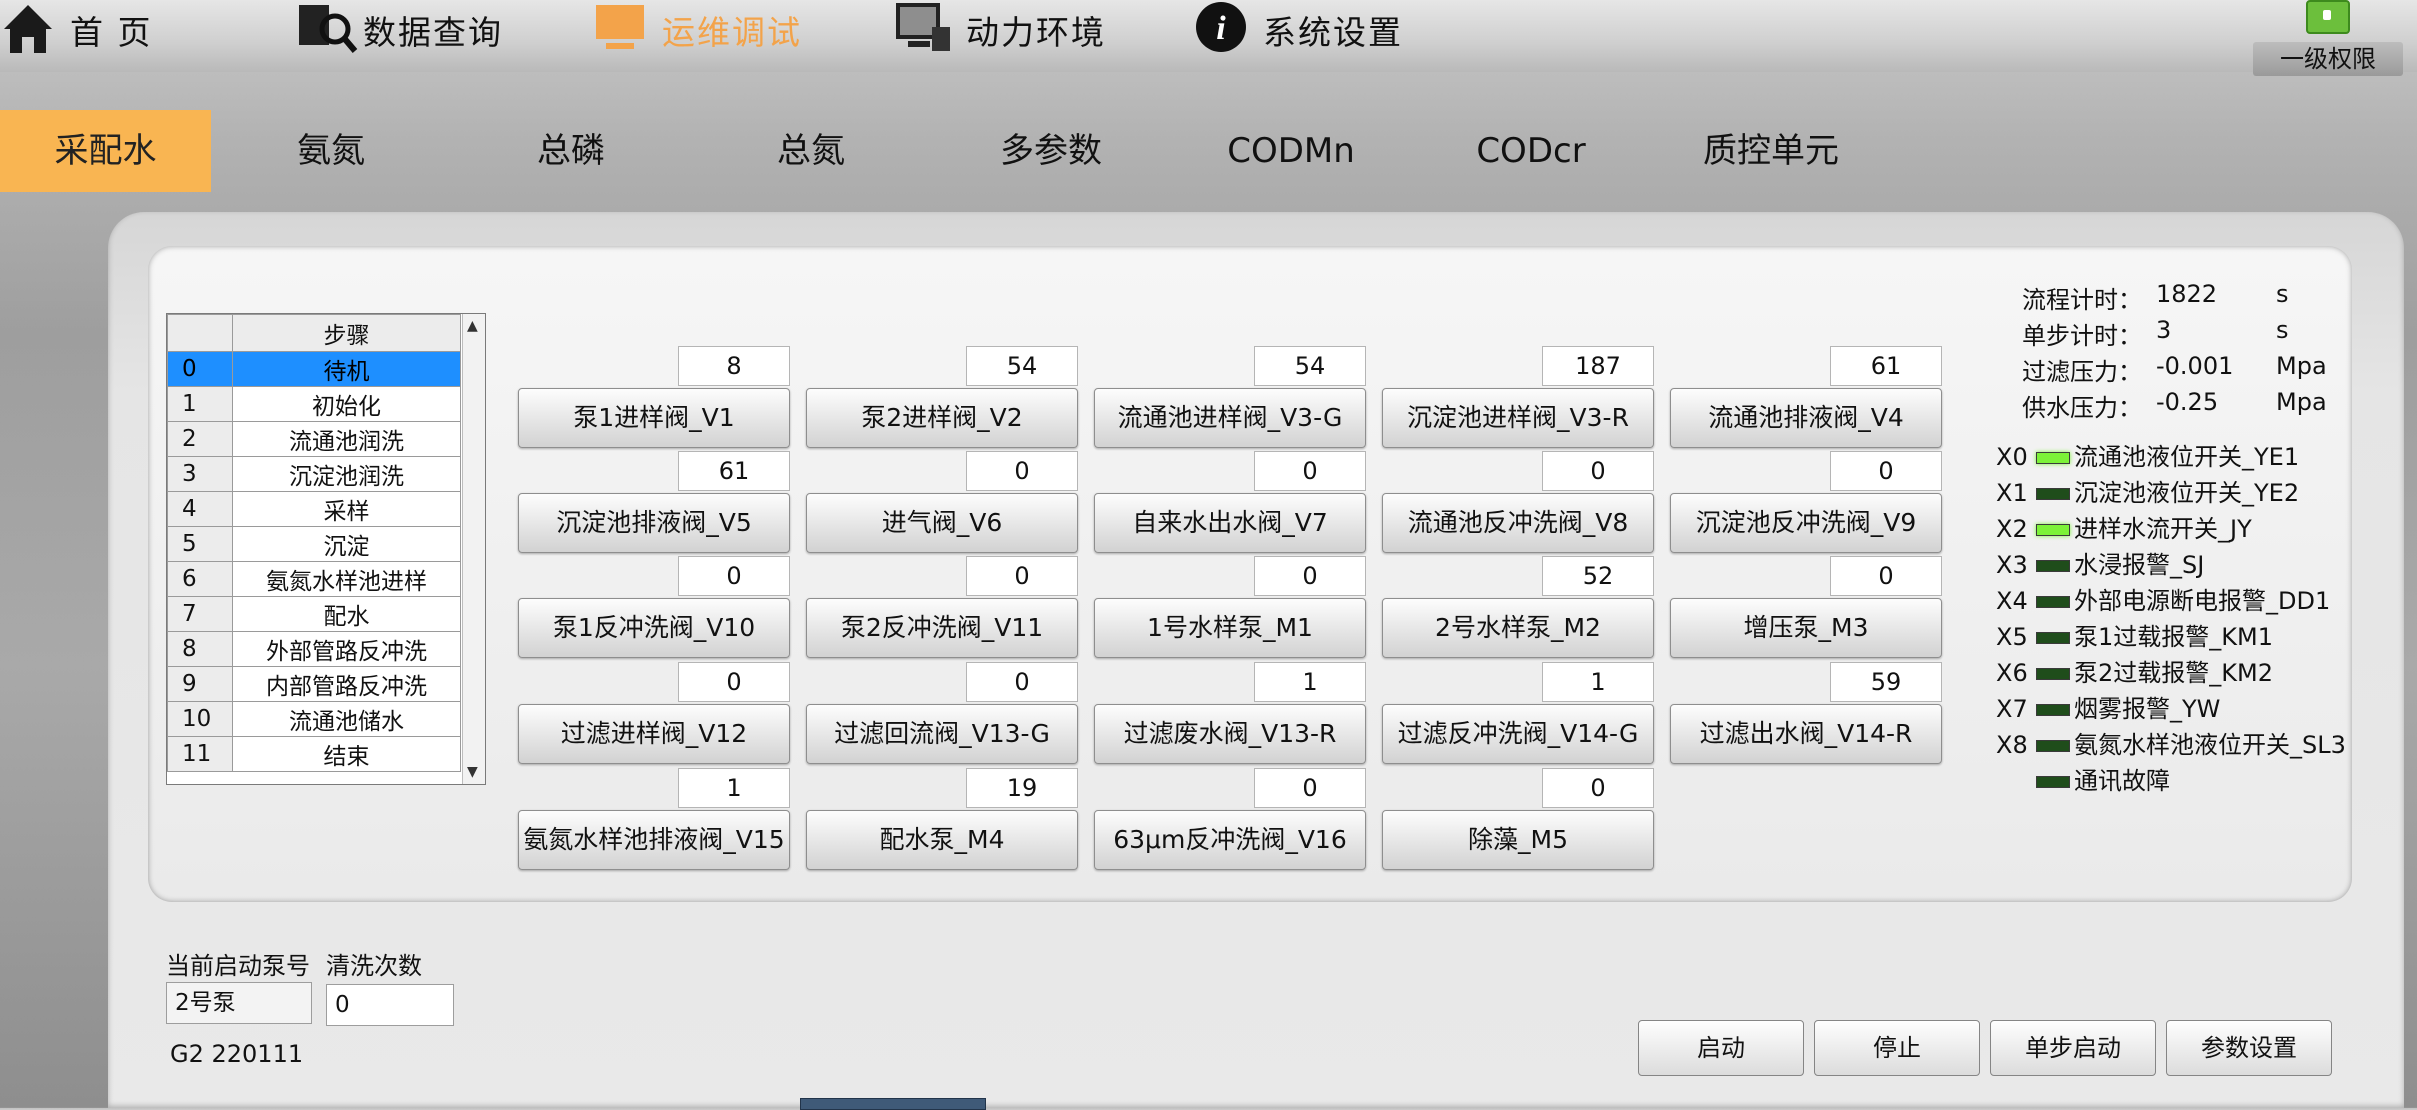 The image size is (2417, 1110). What do you see at coordinates (200, 684) in the screenshot?
I see `step-index: 9` at bounding box center [200, 684].